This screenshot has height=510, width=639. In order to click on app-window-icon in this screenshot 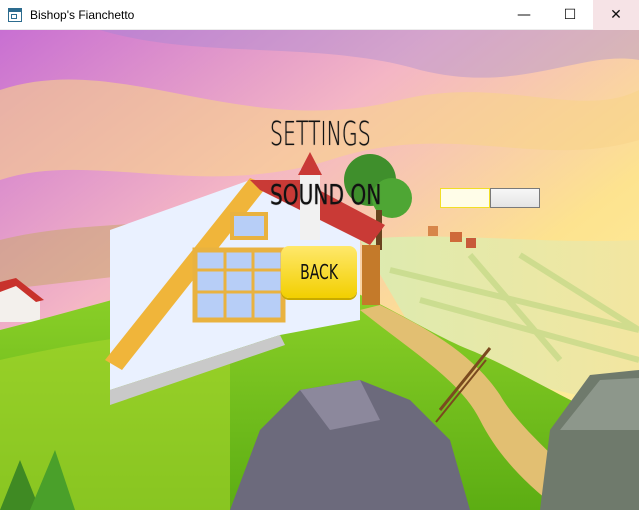, I will do `click(15, 14)`.